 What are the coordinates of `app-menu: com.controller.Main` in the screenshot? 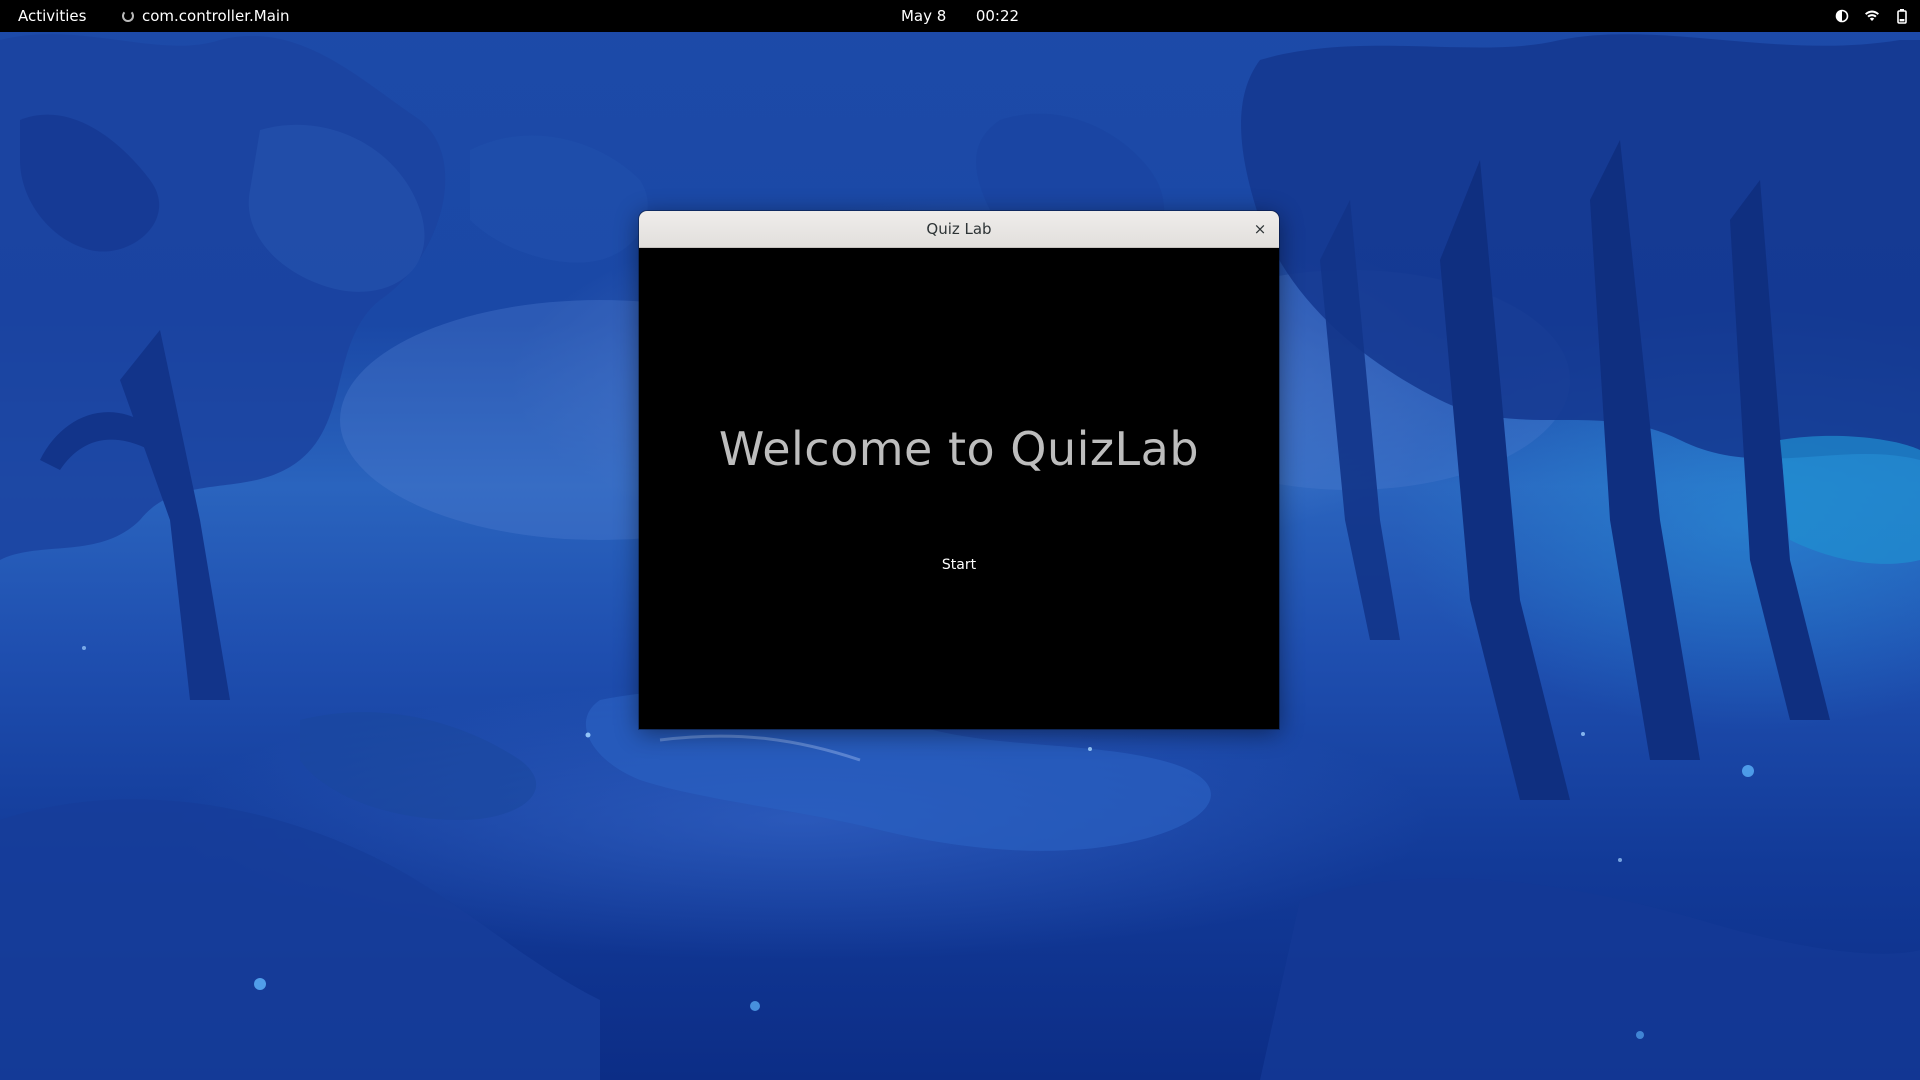 It's located at (206, 16).